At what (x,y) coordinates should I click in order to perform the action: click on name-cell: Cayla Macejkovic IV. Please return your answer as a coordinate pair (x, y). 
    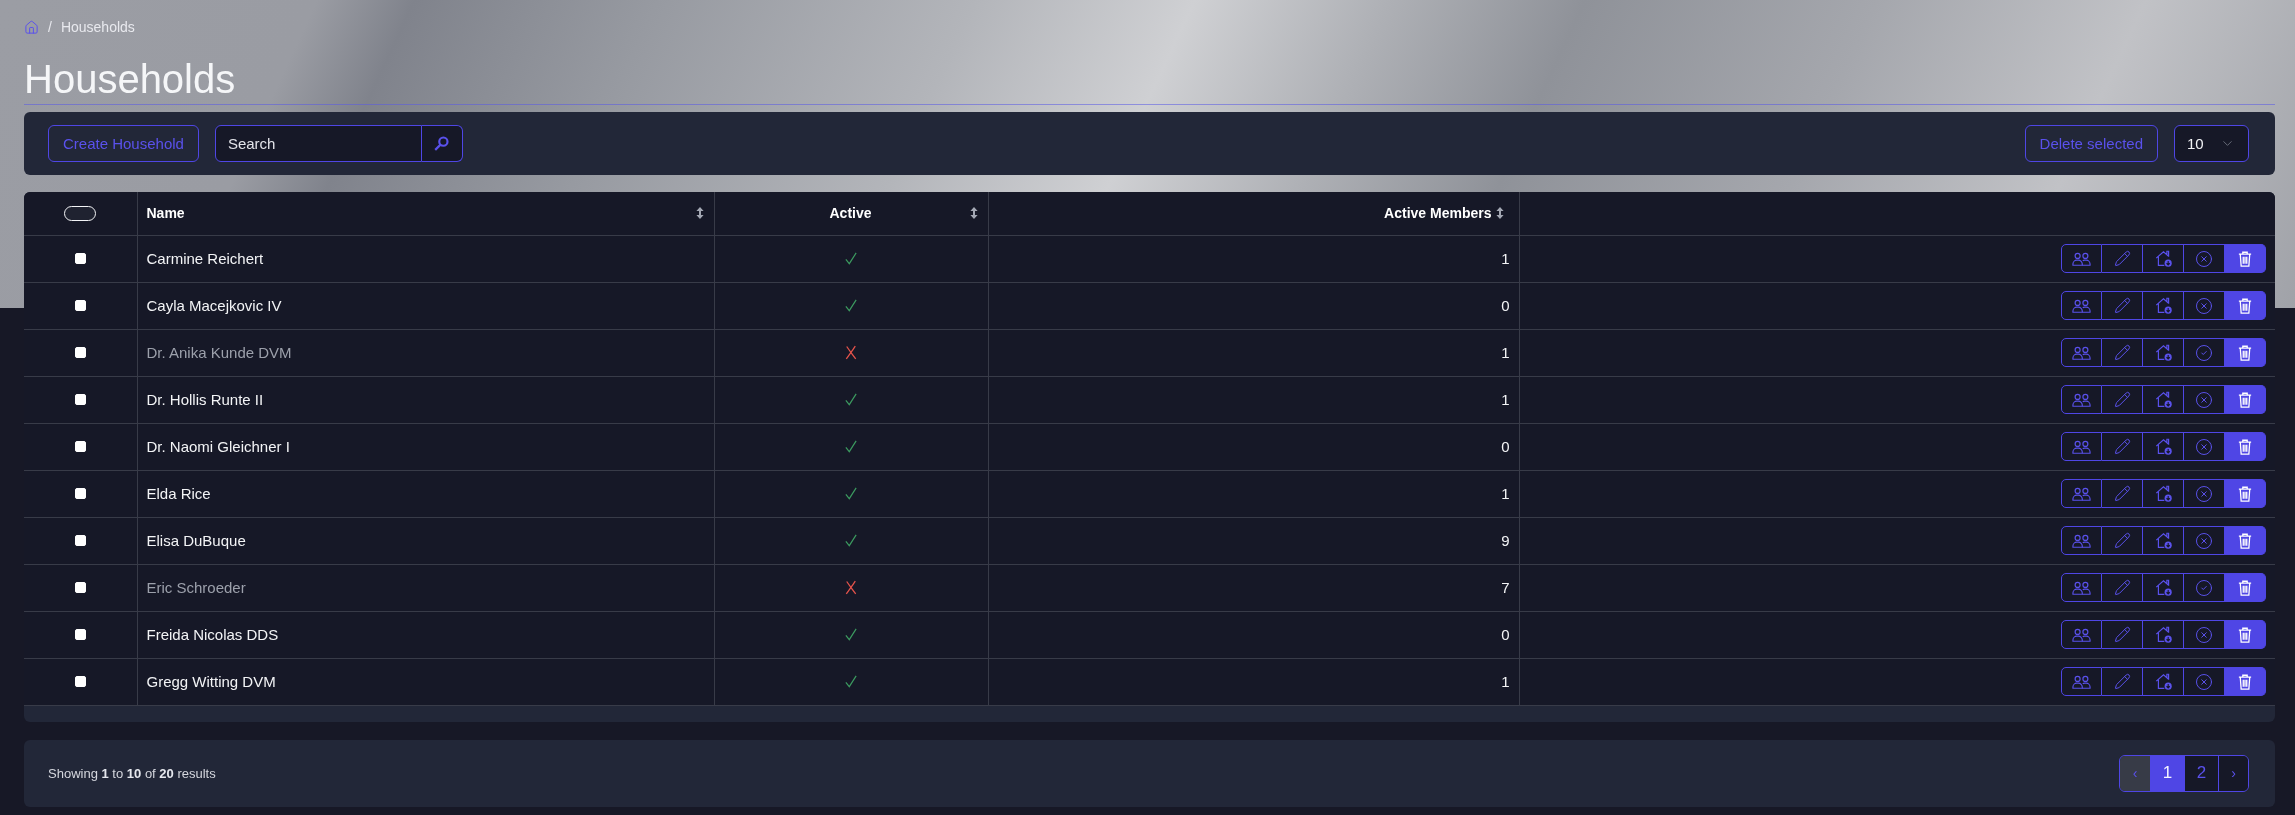
    Looking at the image, I should click on (425, 305).